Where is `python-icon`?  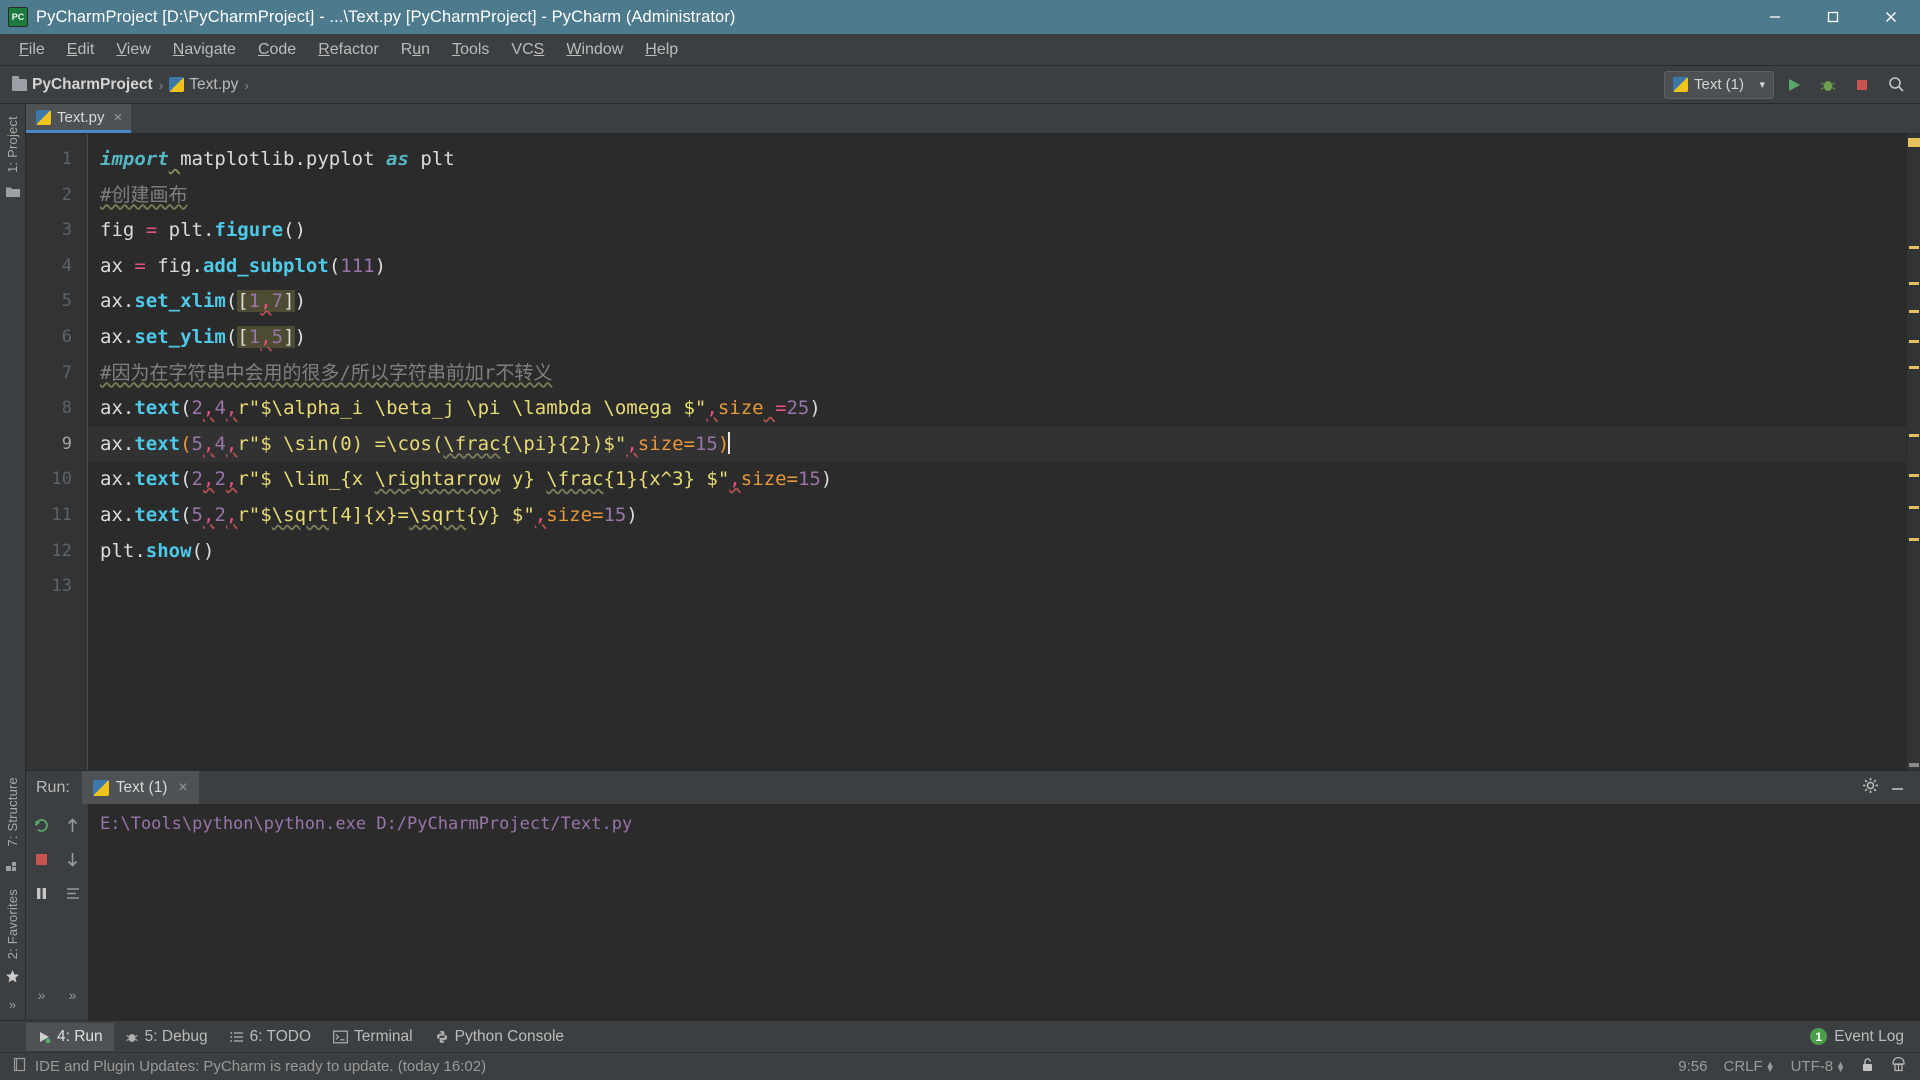
python-icon is located at coordinates (441, 1036).